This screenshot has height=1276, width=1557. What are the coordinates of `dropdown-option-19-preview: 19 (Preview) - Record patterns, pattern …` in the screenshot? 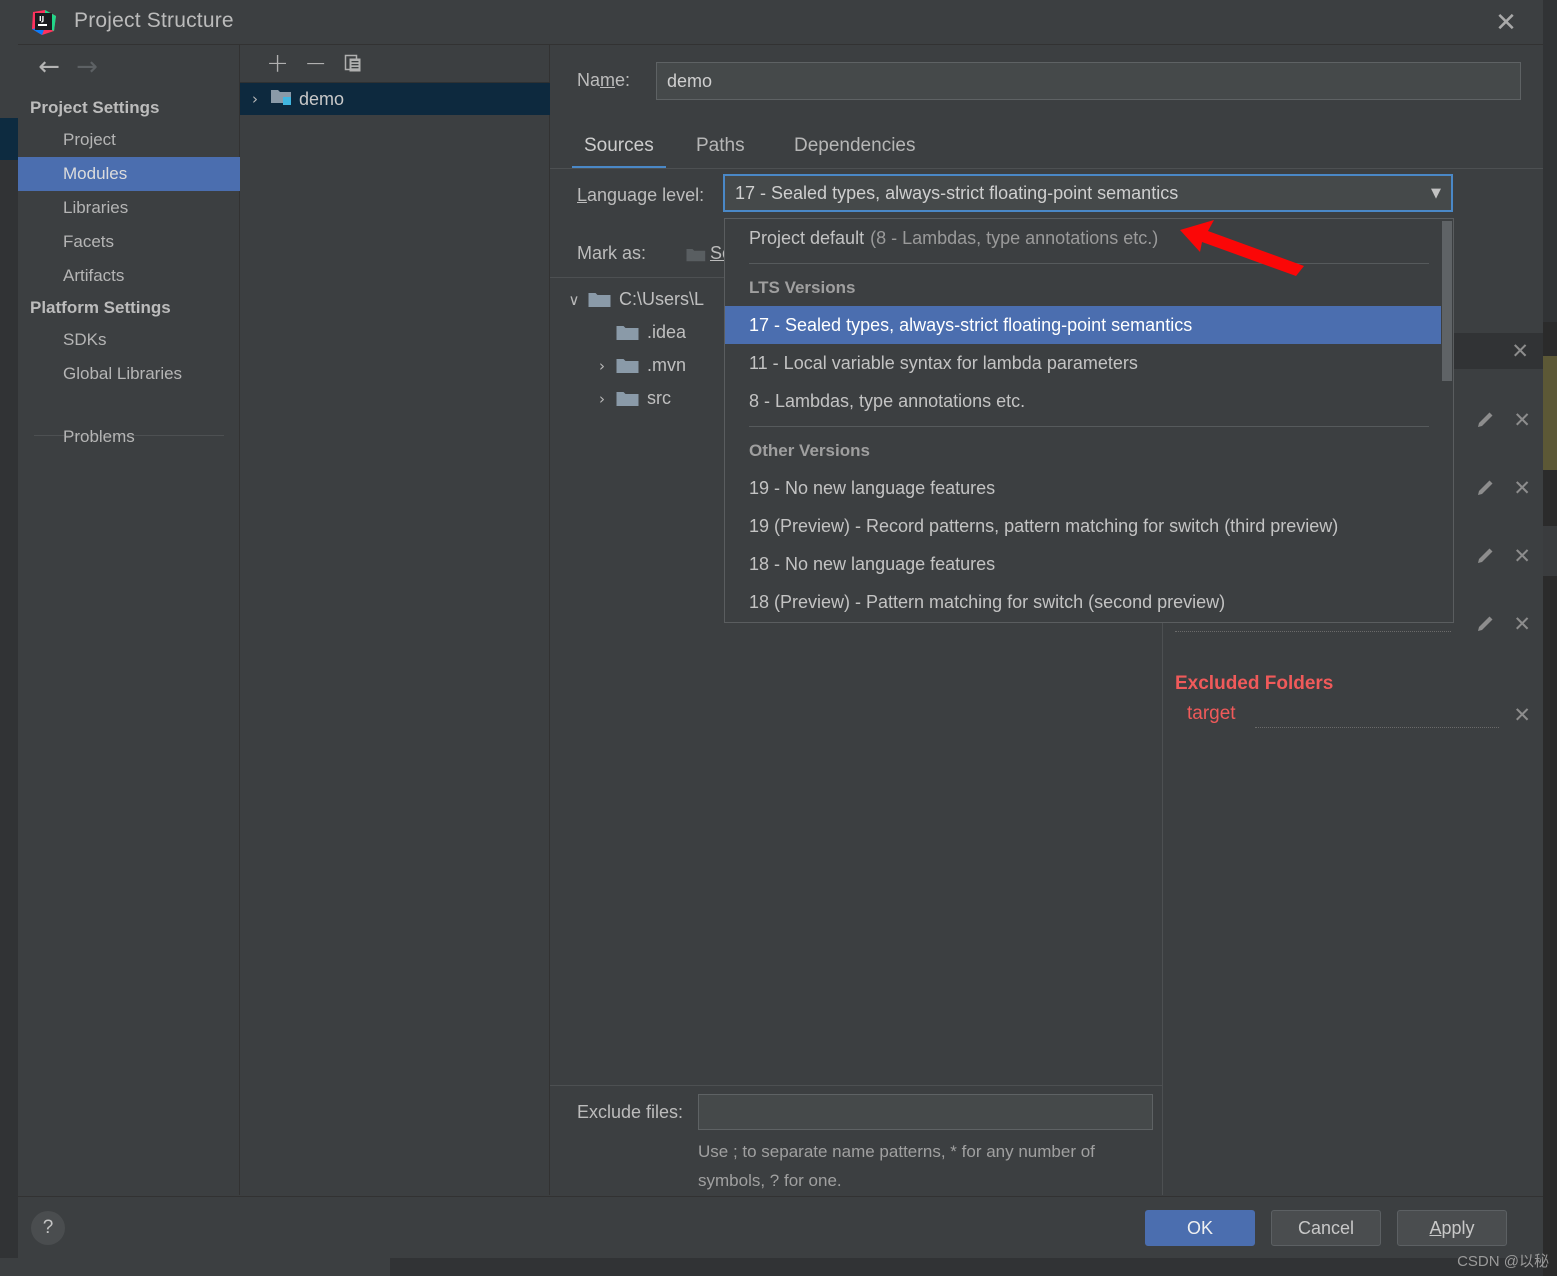 It's located at (1089, 526).